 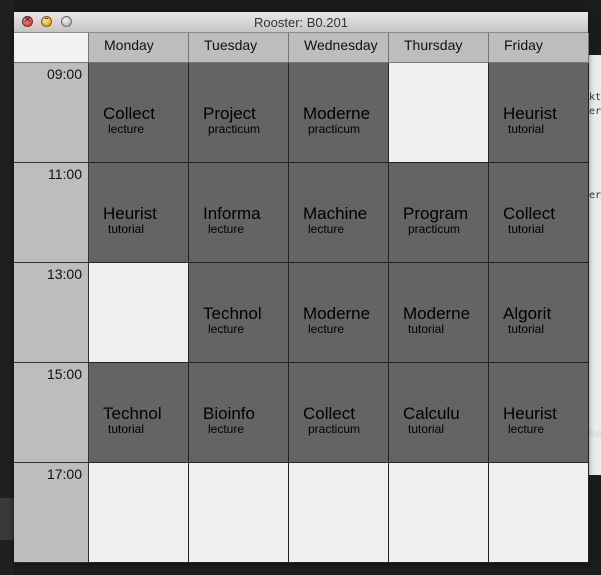 What do you see at coordinates (51, 413) in the screenshot?
I see `time-label: 15:00` at bounding box center [51, 413].